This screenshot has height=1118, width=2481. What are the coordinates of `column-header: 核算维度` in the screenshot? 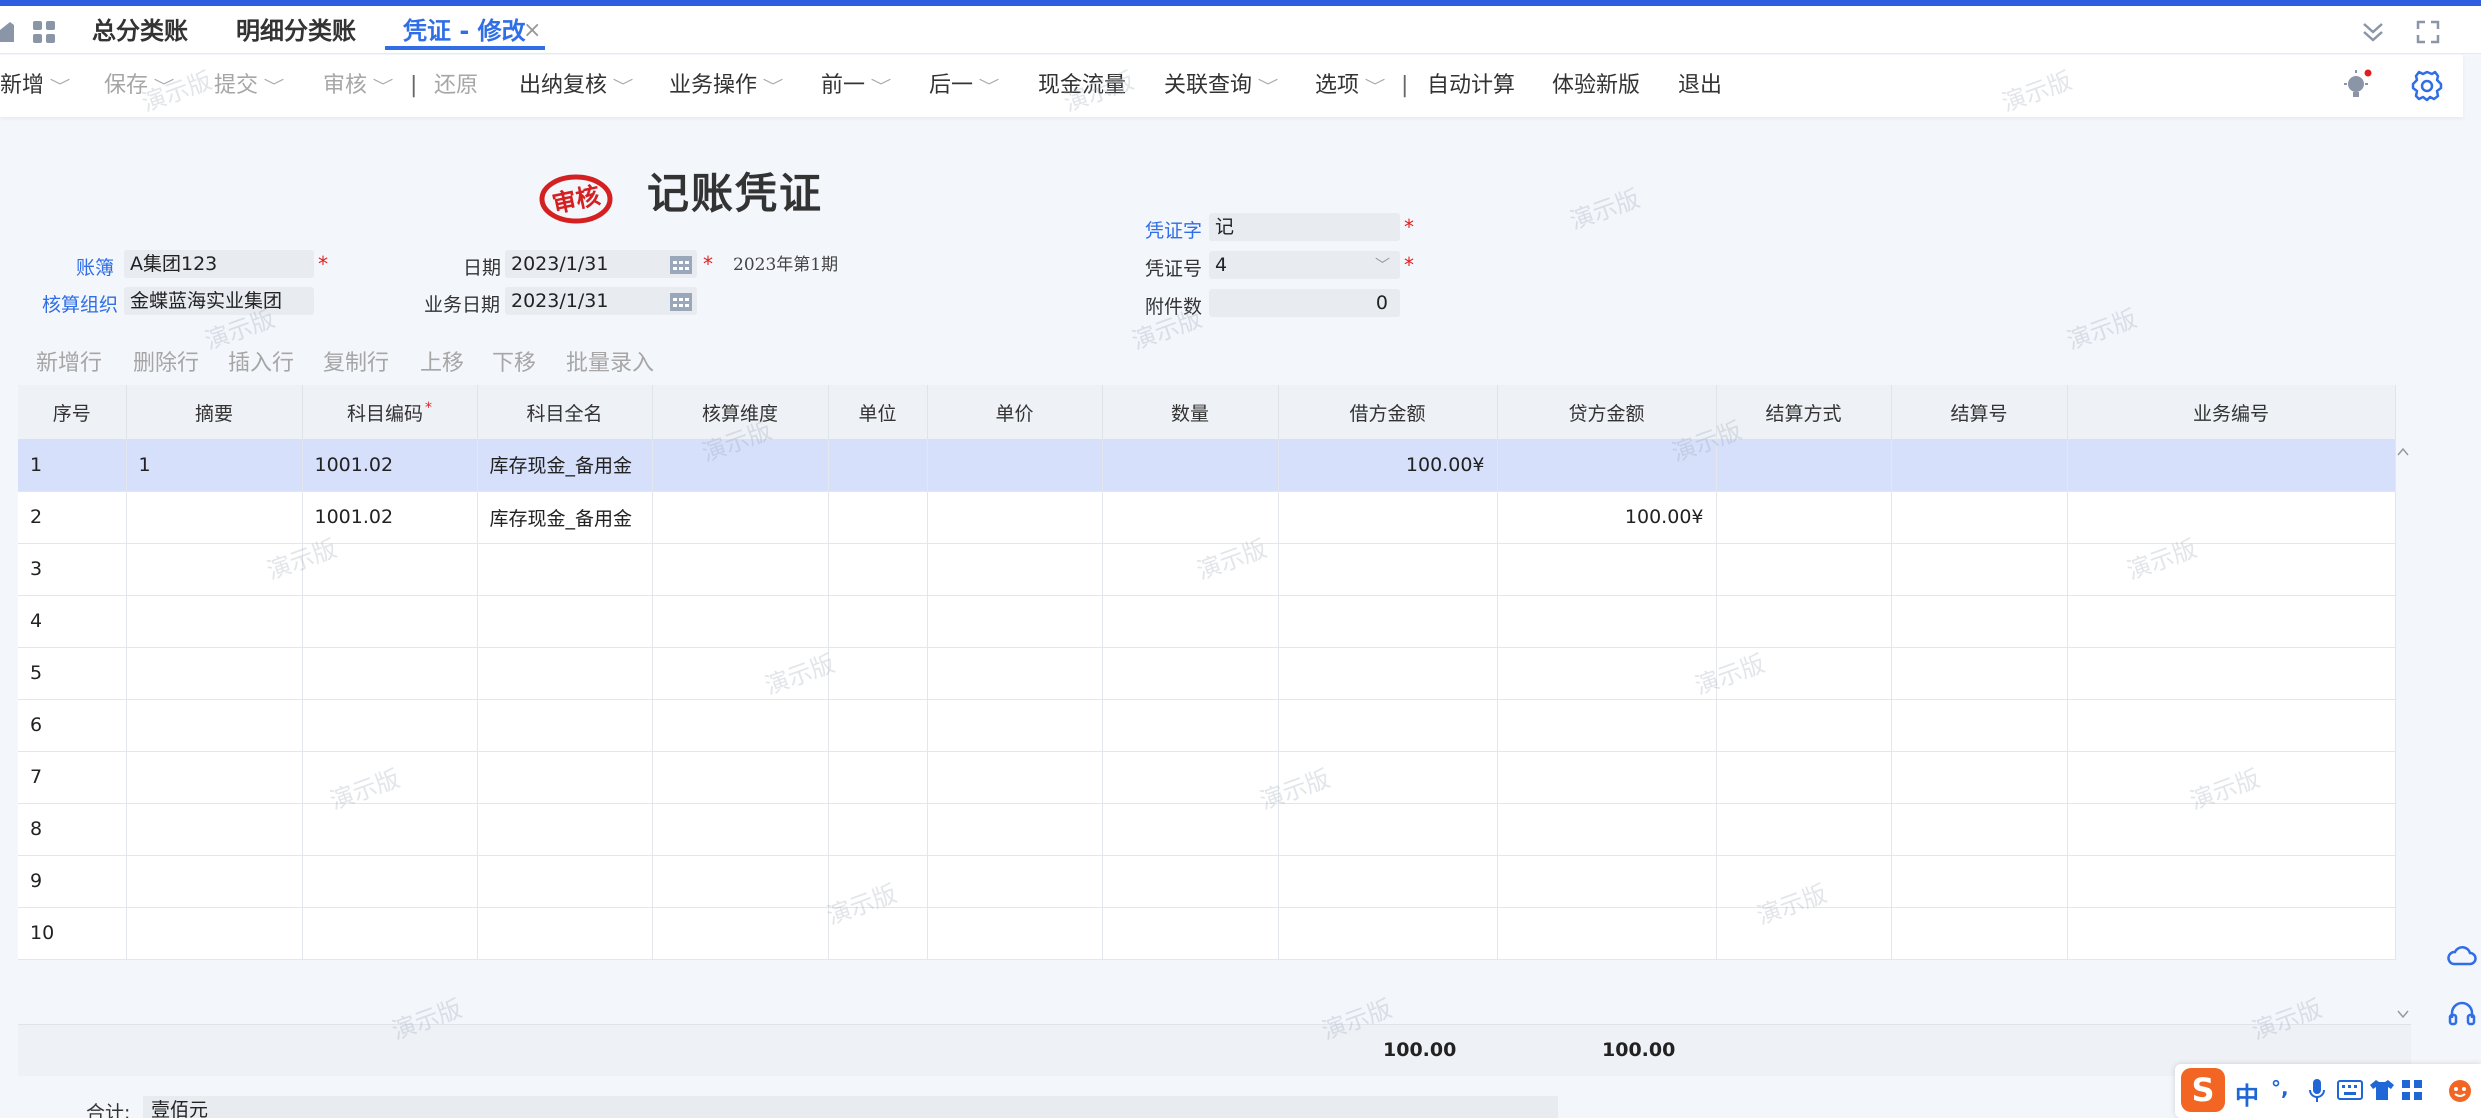 It's located at (740, 412).